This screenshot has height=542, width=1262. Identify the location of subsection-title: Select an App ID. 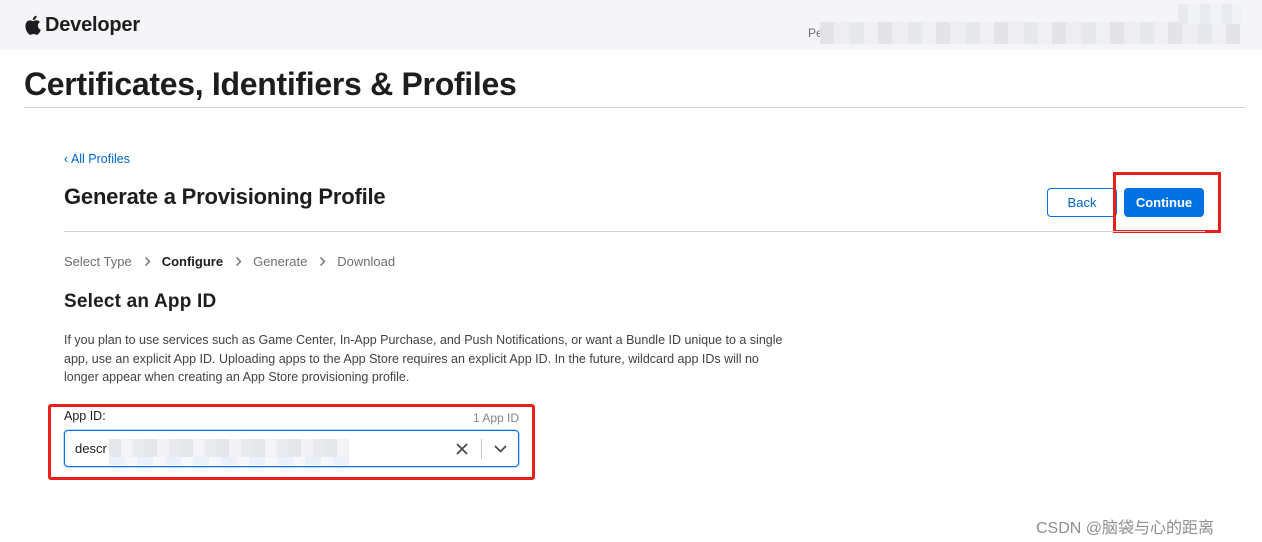
(140, 301).